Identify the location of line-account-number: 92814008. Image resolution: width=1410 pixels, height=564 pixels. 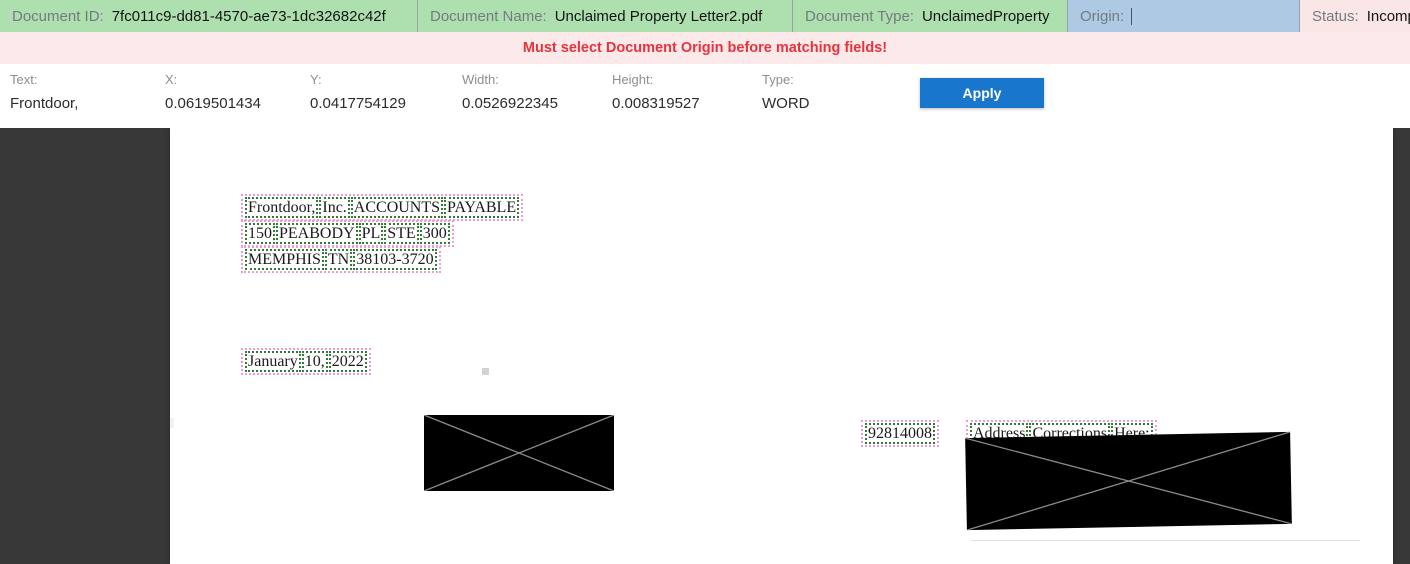
(900, 433).